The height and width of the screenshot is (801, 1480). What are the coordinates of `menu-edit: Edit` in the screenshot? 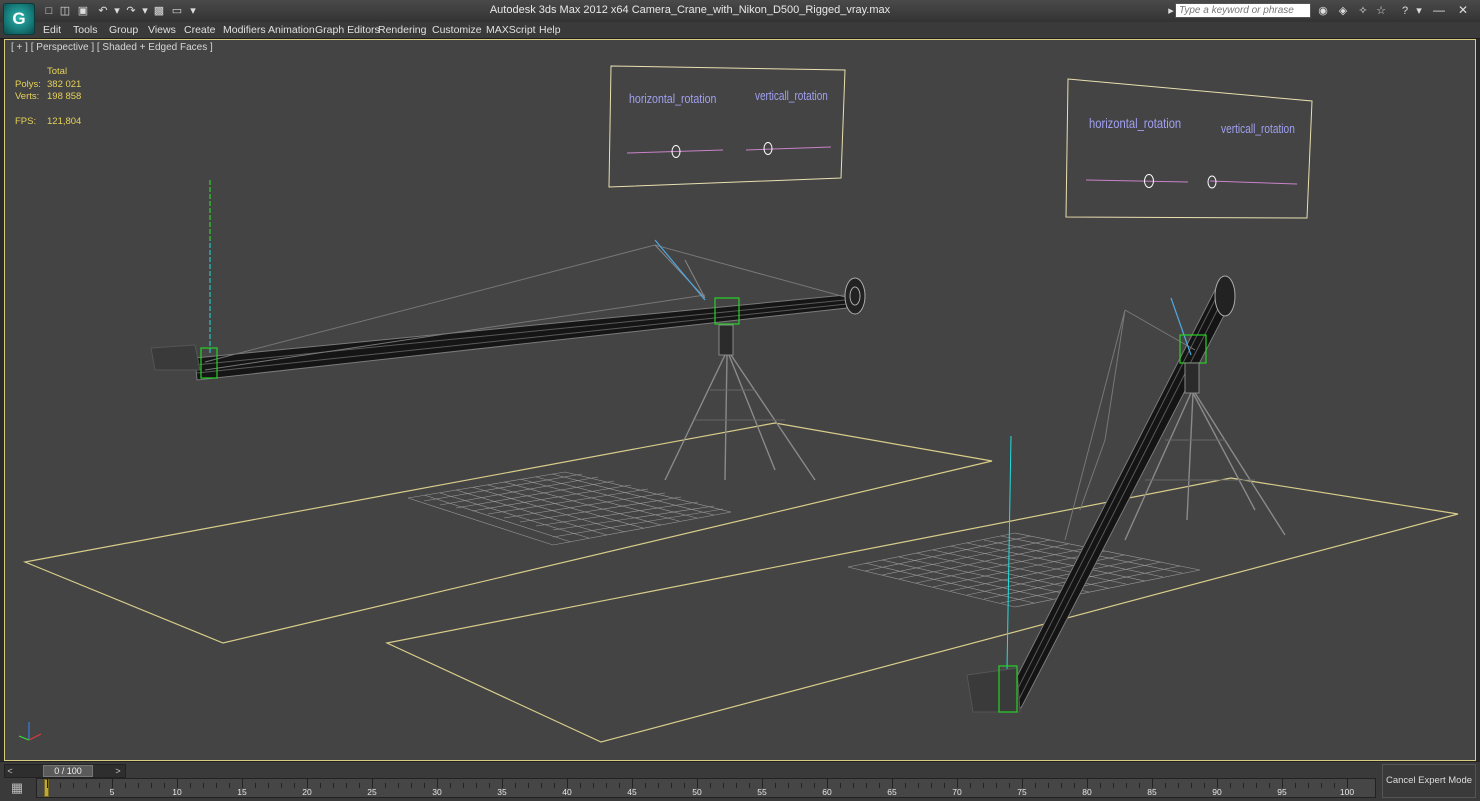 It's located at (52, 30).